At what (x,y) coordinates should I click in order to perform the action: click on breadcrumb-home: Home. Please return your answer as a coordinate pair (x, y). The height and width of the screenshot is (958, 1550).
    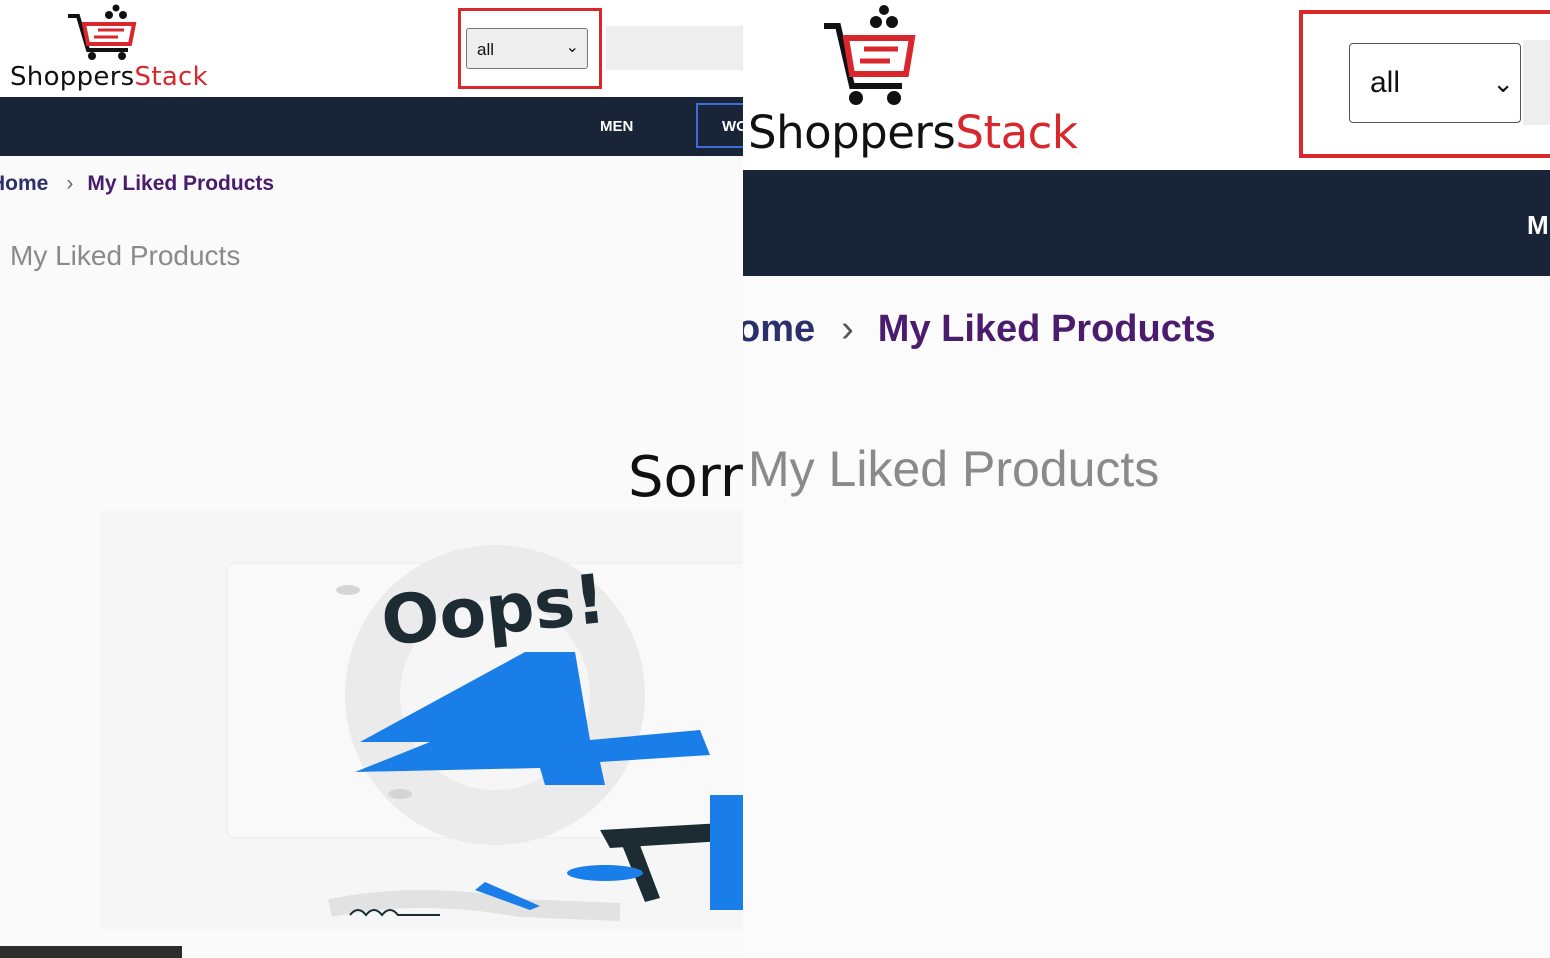
    Looking at the image, I should click on (24, 183).